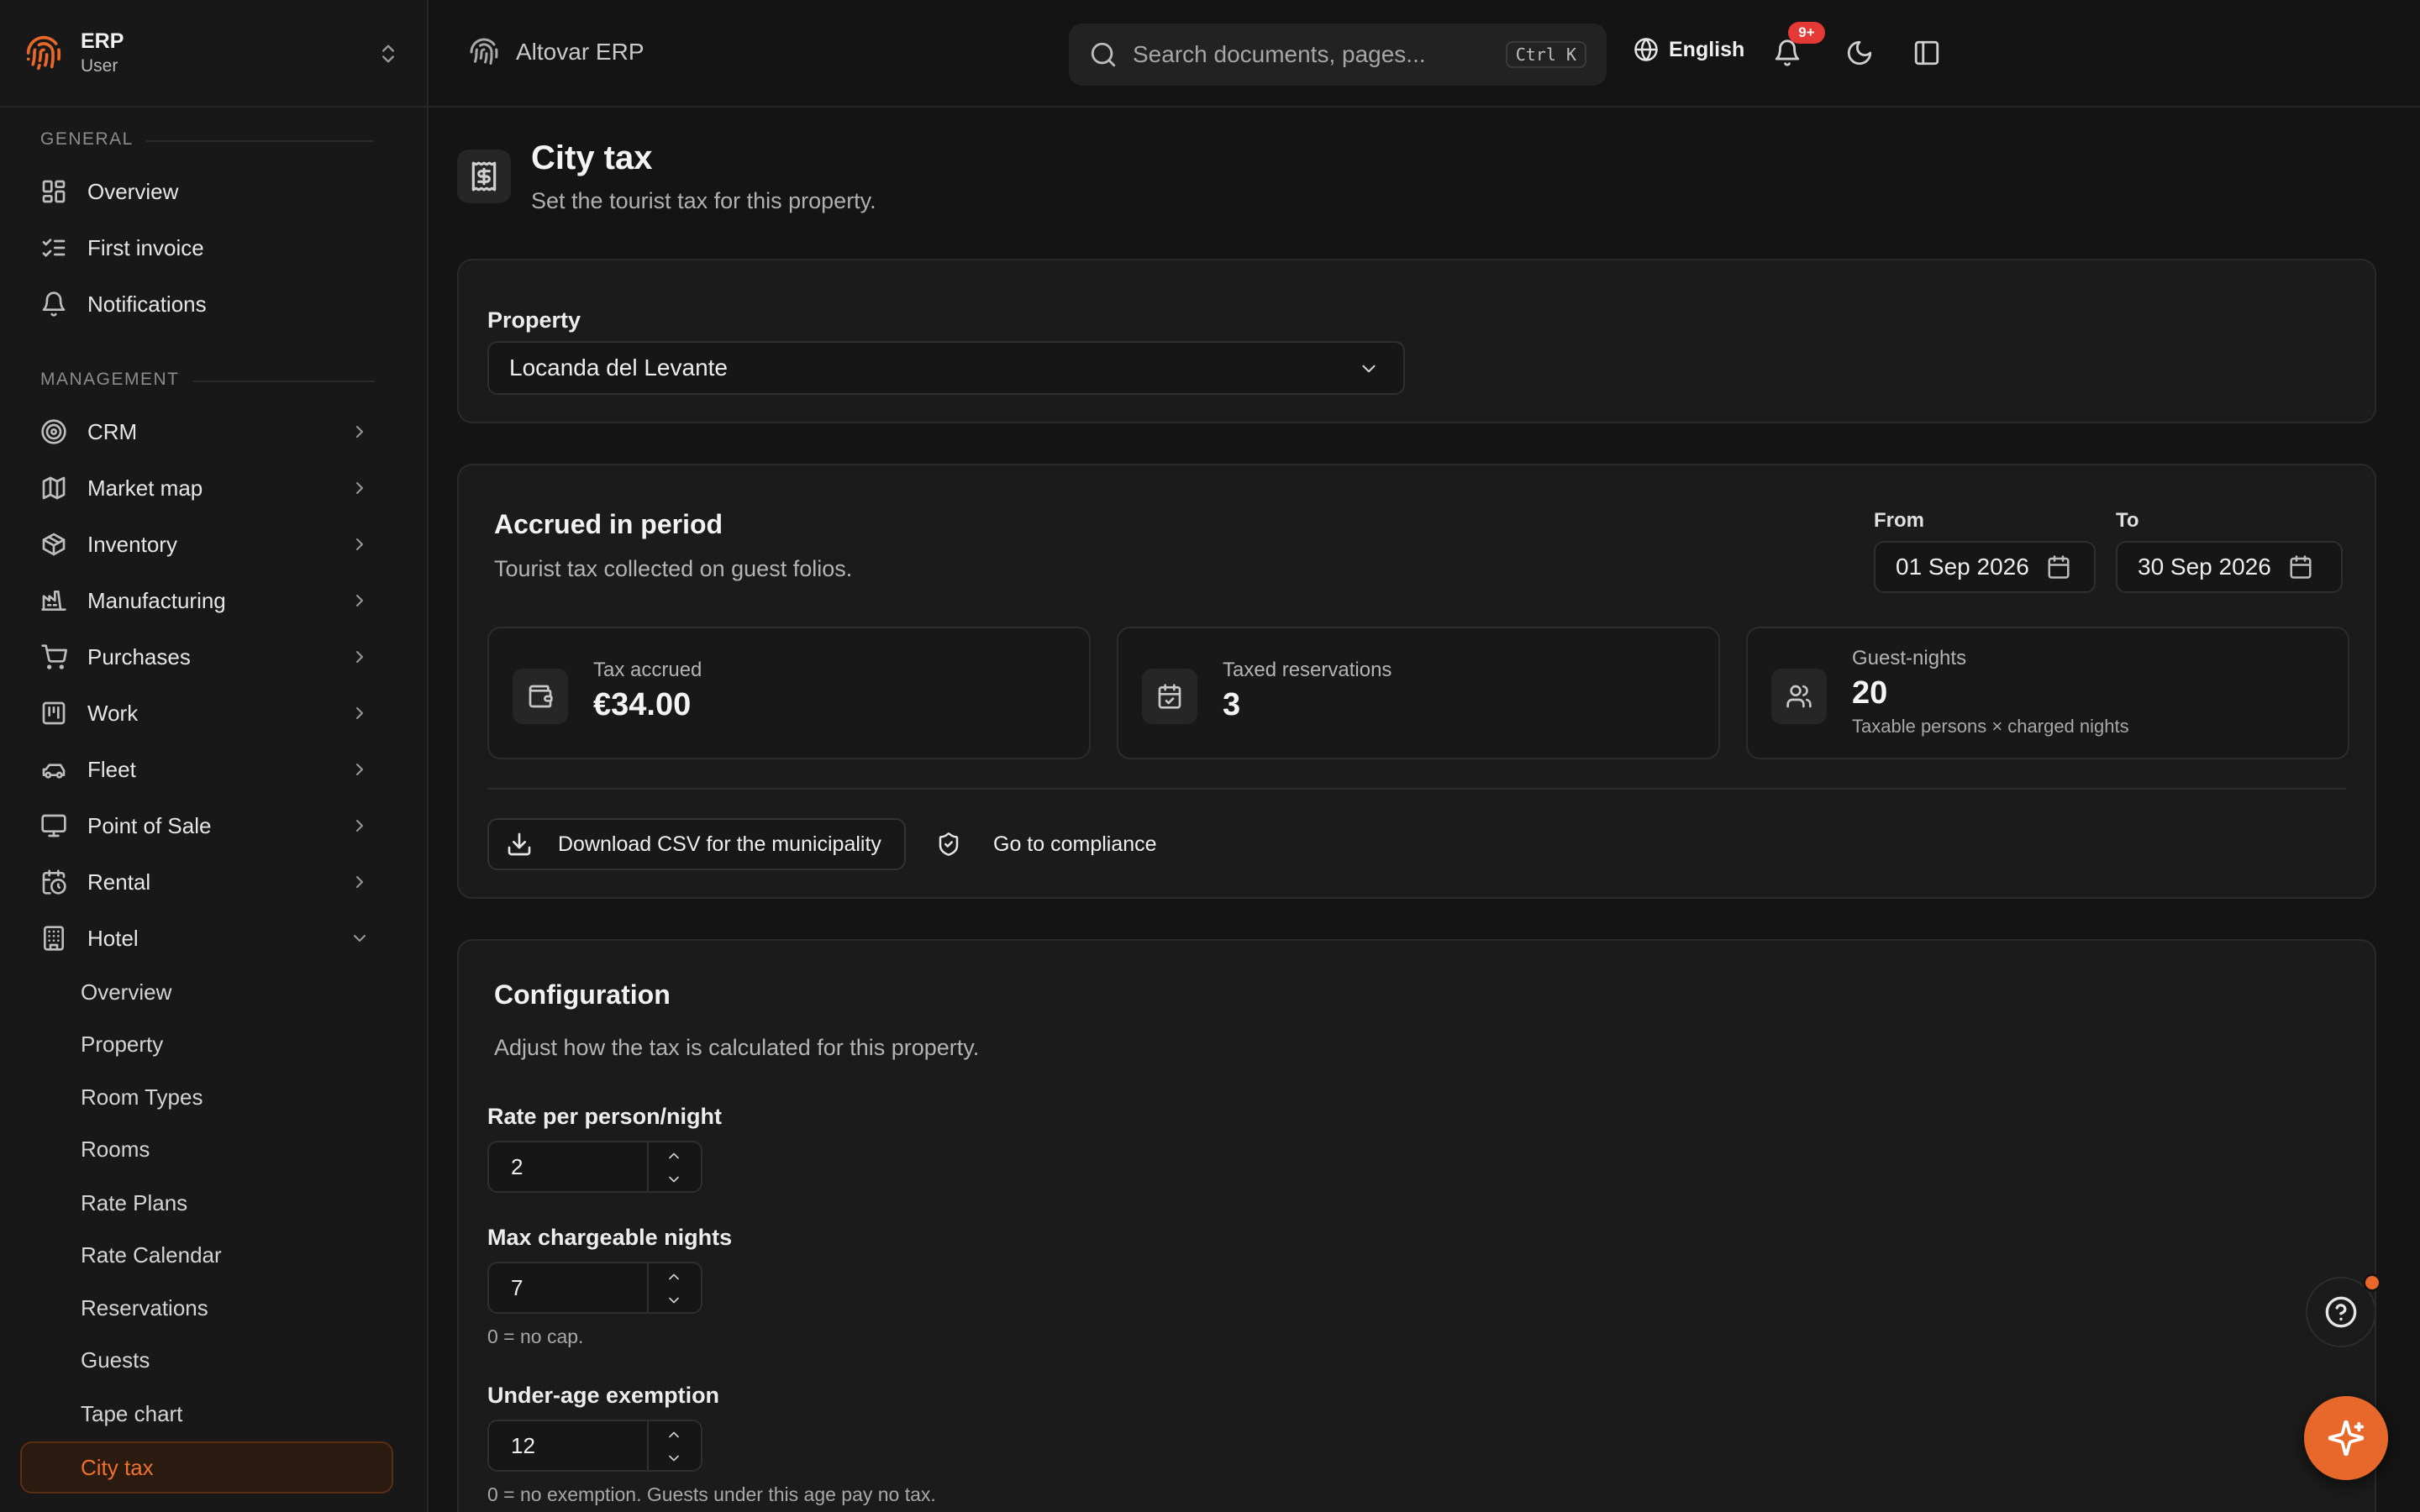 The image size is (2420, 1512). I want to click on panel-toggle-icon, so click(1926, 53).